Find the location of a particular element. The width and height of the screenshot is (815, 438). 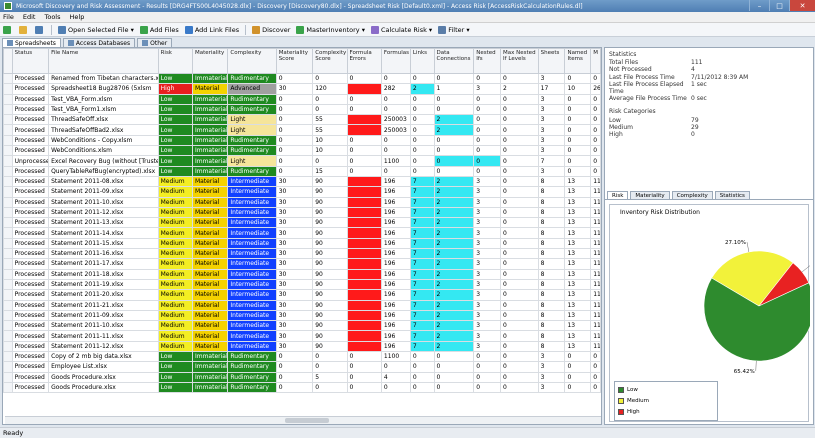

column-header: Risk is located at coordinates (175, 61).